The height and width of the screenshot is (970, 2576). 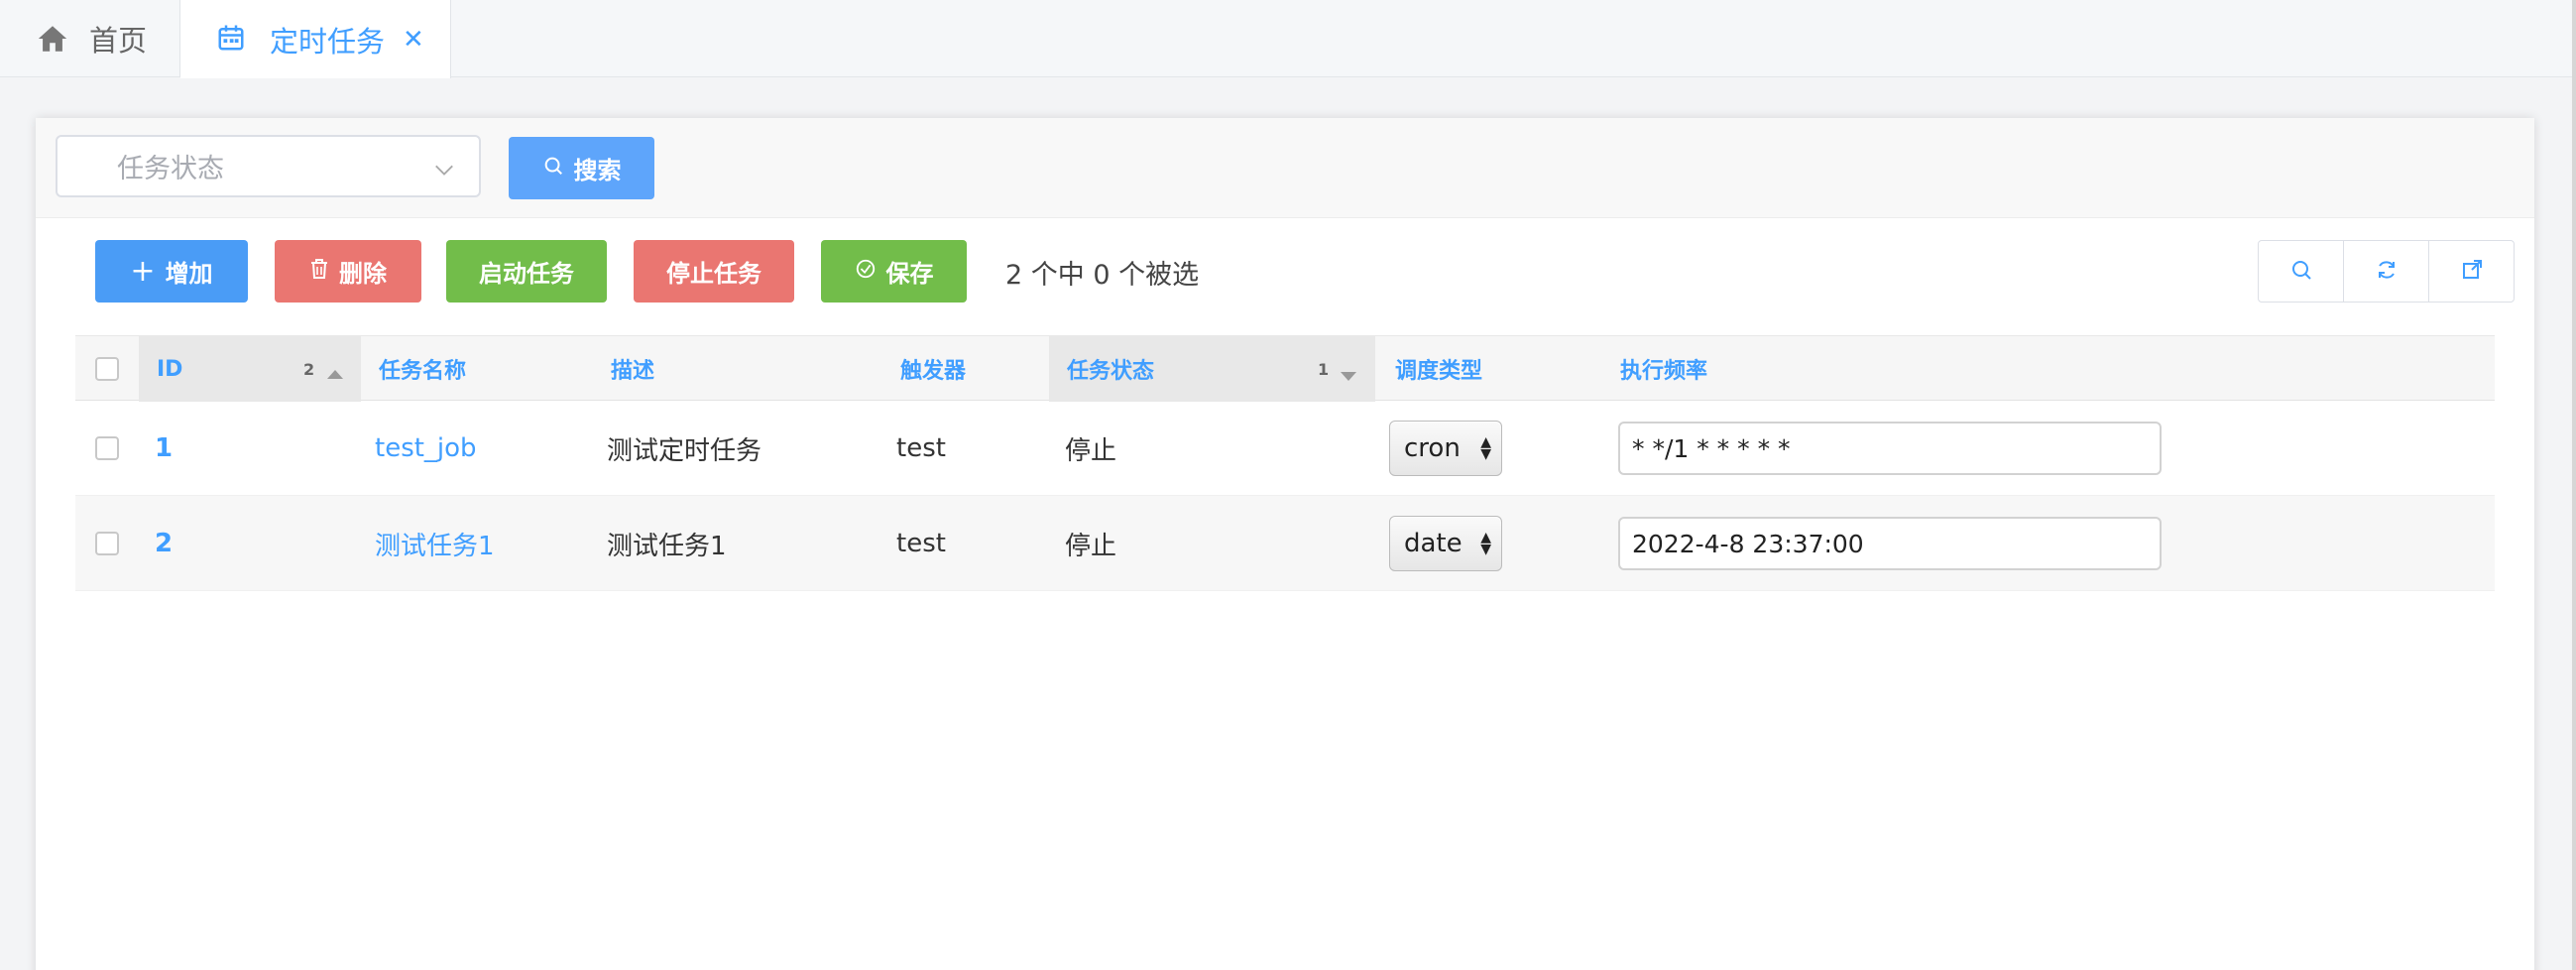 I want to click on start-task-button: 启动任务, so click(x=526, y=271).